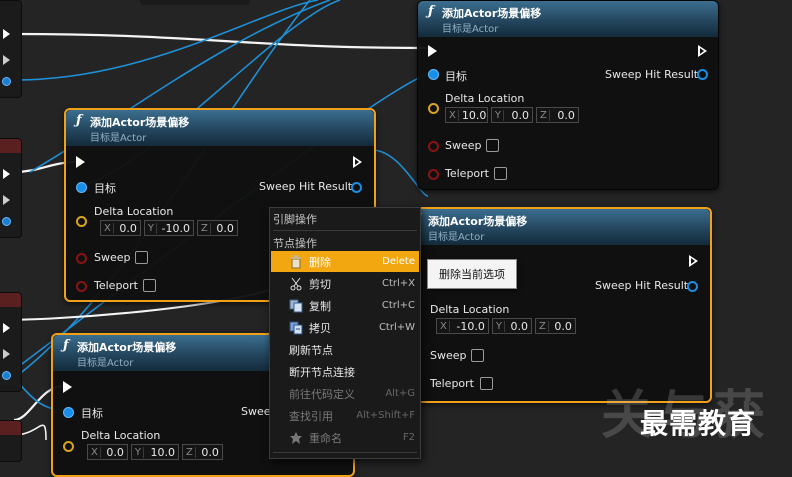  What do you see at coordinates (345, 371) in the screenshot?
I see `menu-item-break-node-links: 断开节点连接` at bounding box center [345, 371].